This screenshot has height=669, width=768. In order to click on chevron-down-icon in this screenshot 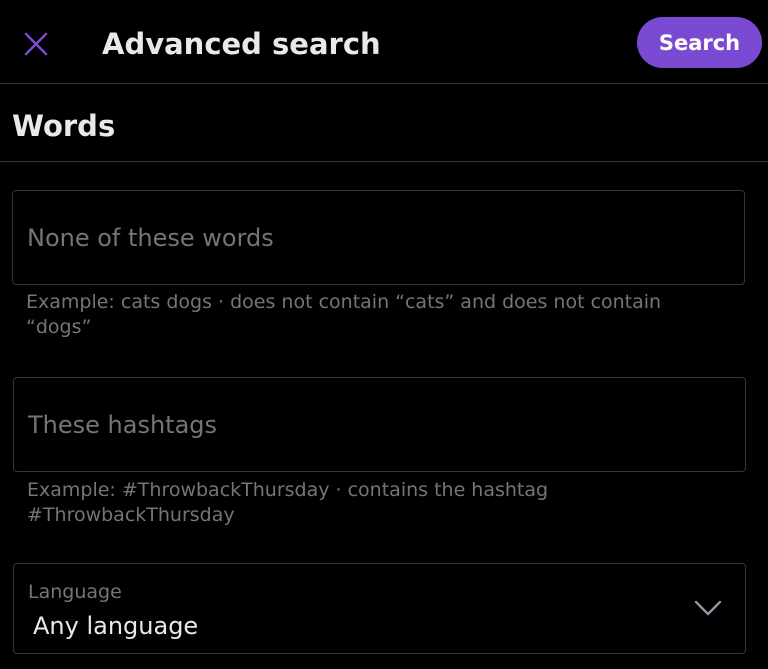, I will do `click(708, 608)`.